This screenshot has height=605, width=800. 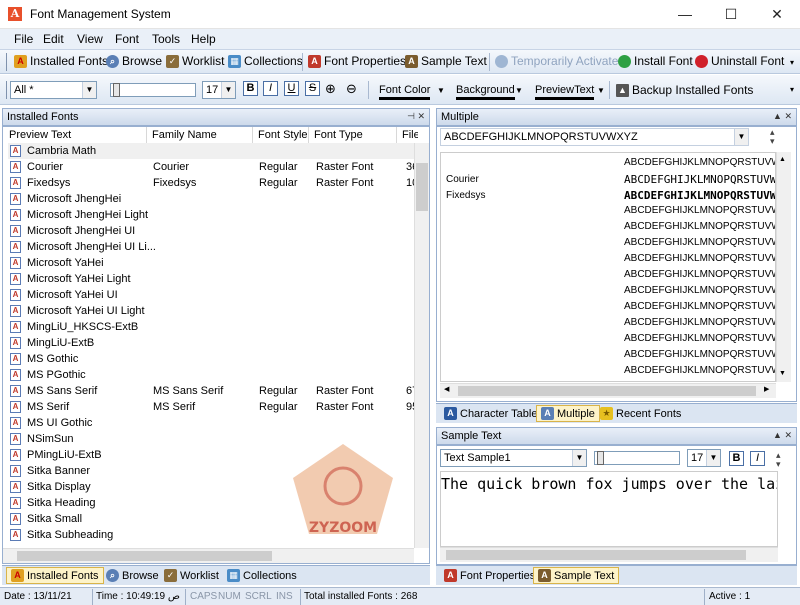 What do you see at coordinates (213, 263) in the screenshot?
I see `table-row: A Microsoft YaHei` at bounding box center [213, 263].